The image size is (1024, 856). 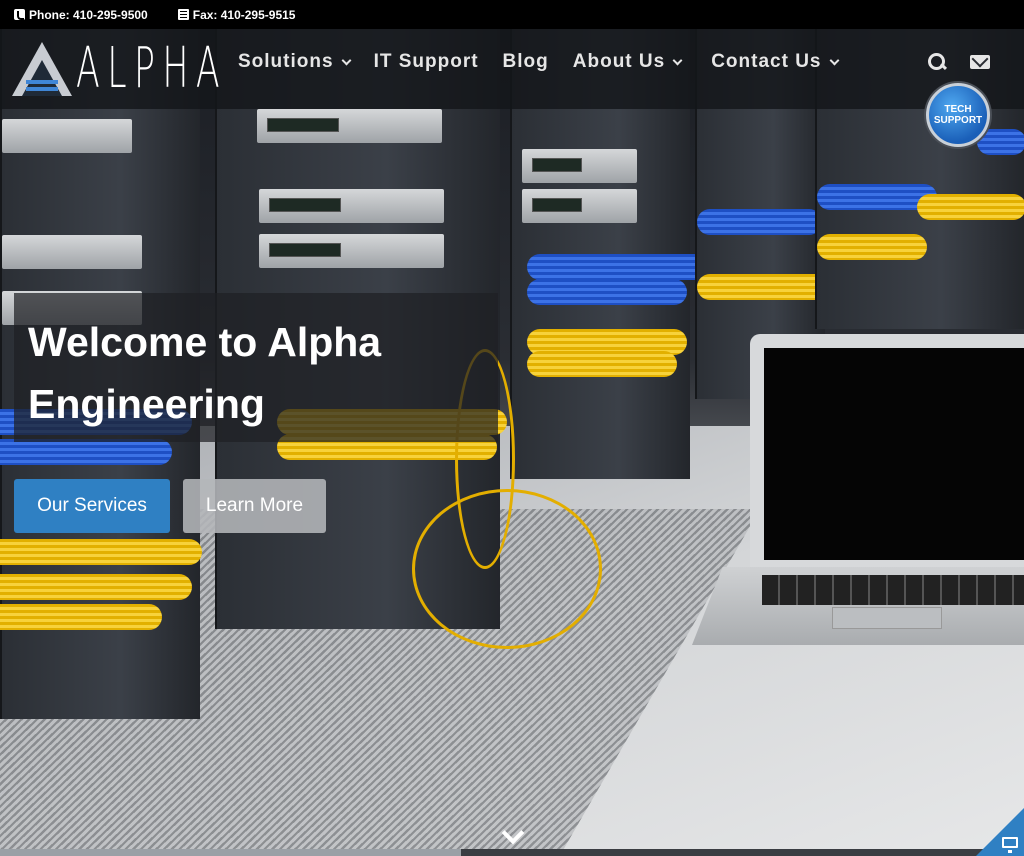 I want to click on menu-item-label: About Us, so click(x=619, y=61).